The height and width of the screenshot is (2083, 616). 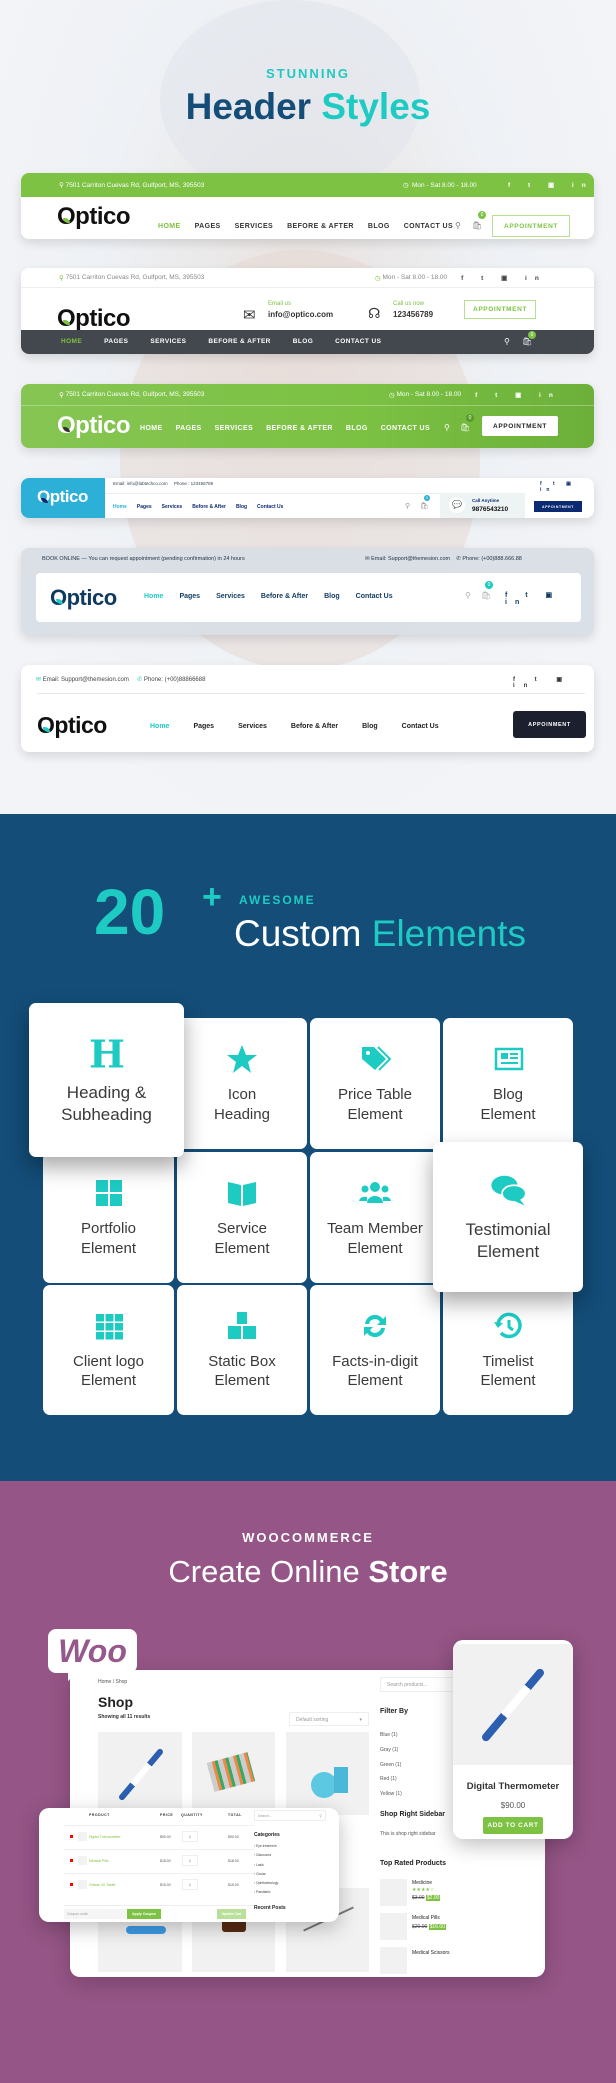 What do you see at coordinates (391, 1779) in the screenshot?
I see `filter-red: Red (1)` at bounding box center [391, 1779].